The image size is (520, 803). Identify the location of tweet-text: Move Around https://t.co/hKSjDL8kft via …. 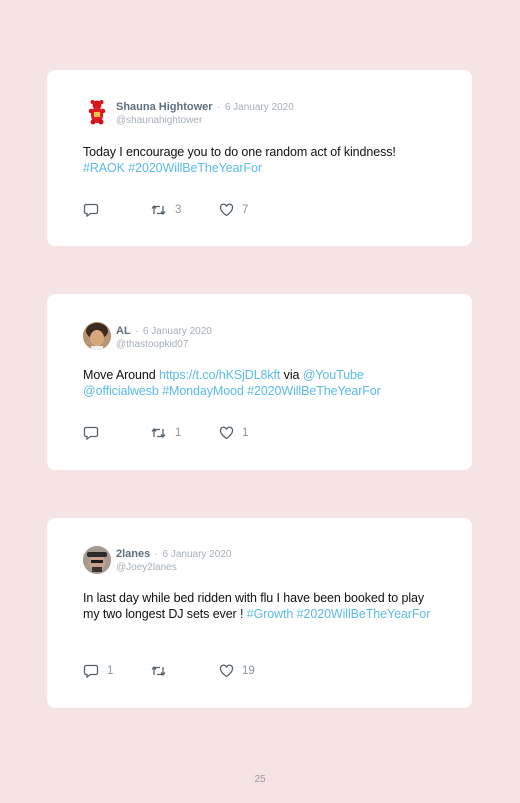
(260, 383).